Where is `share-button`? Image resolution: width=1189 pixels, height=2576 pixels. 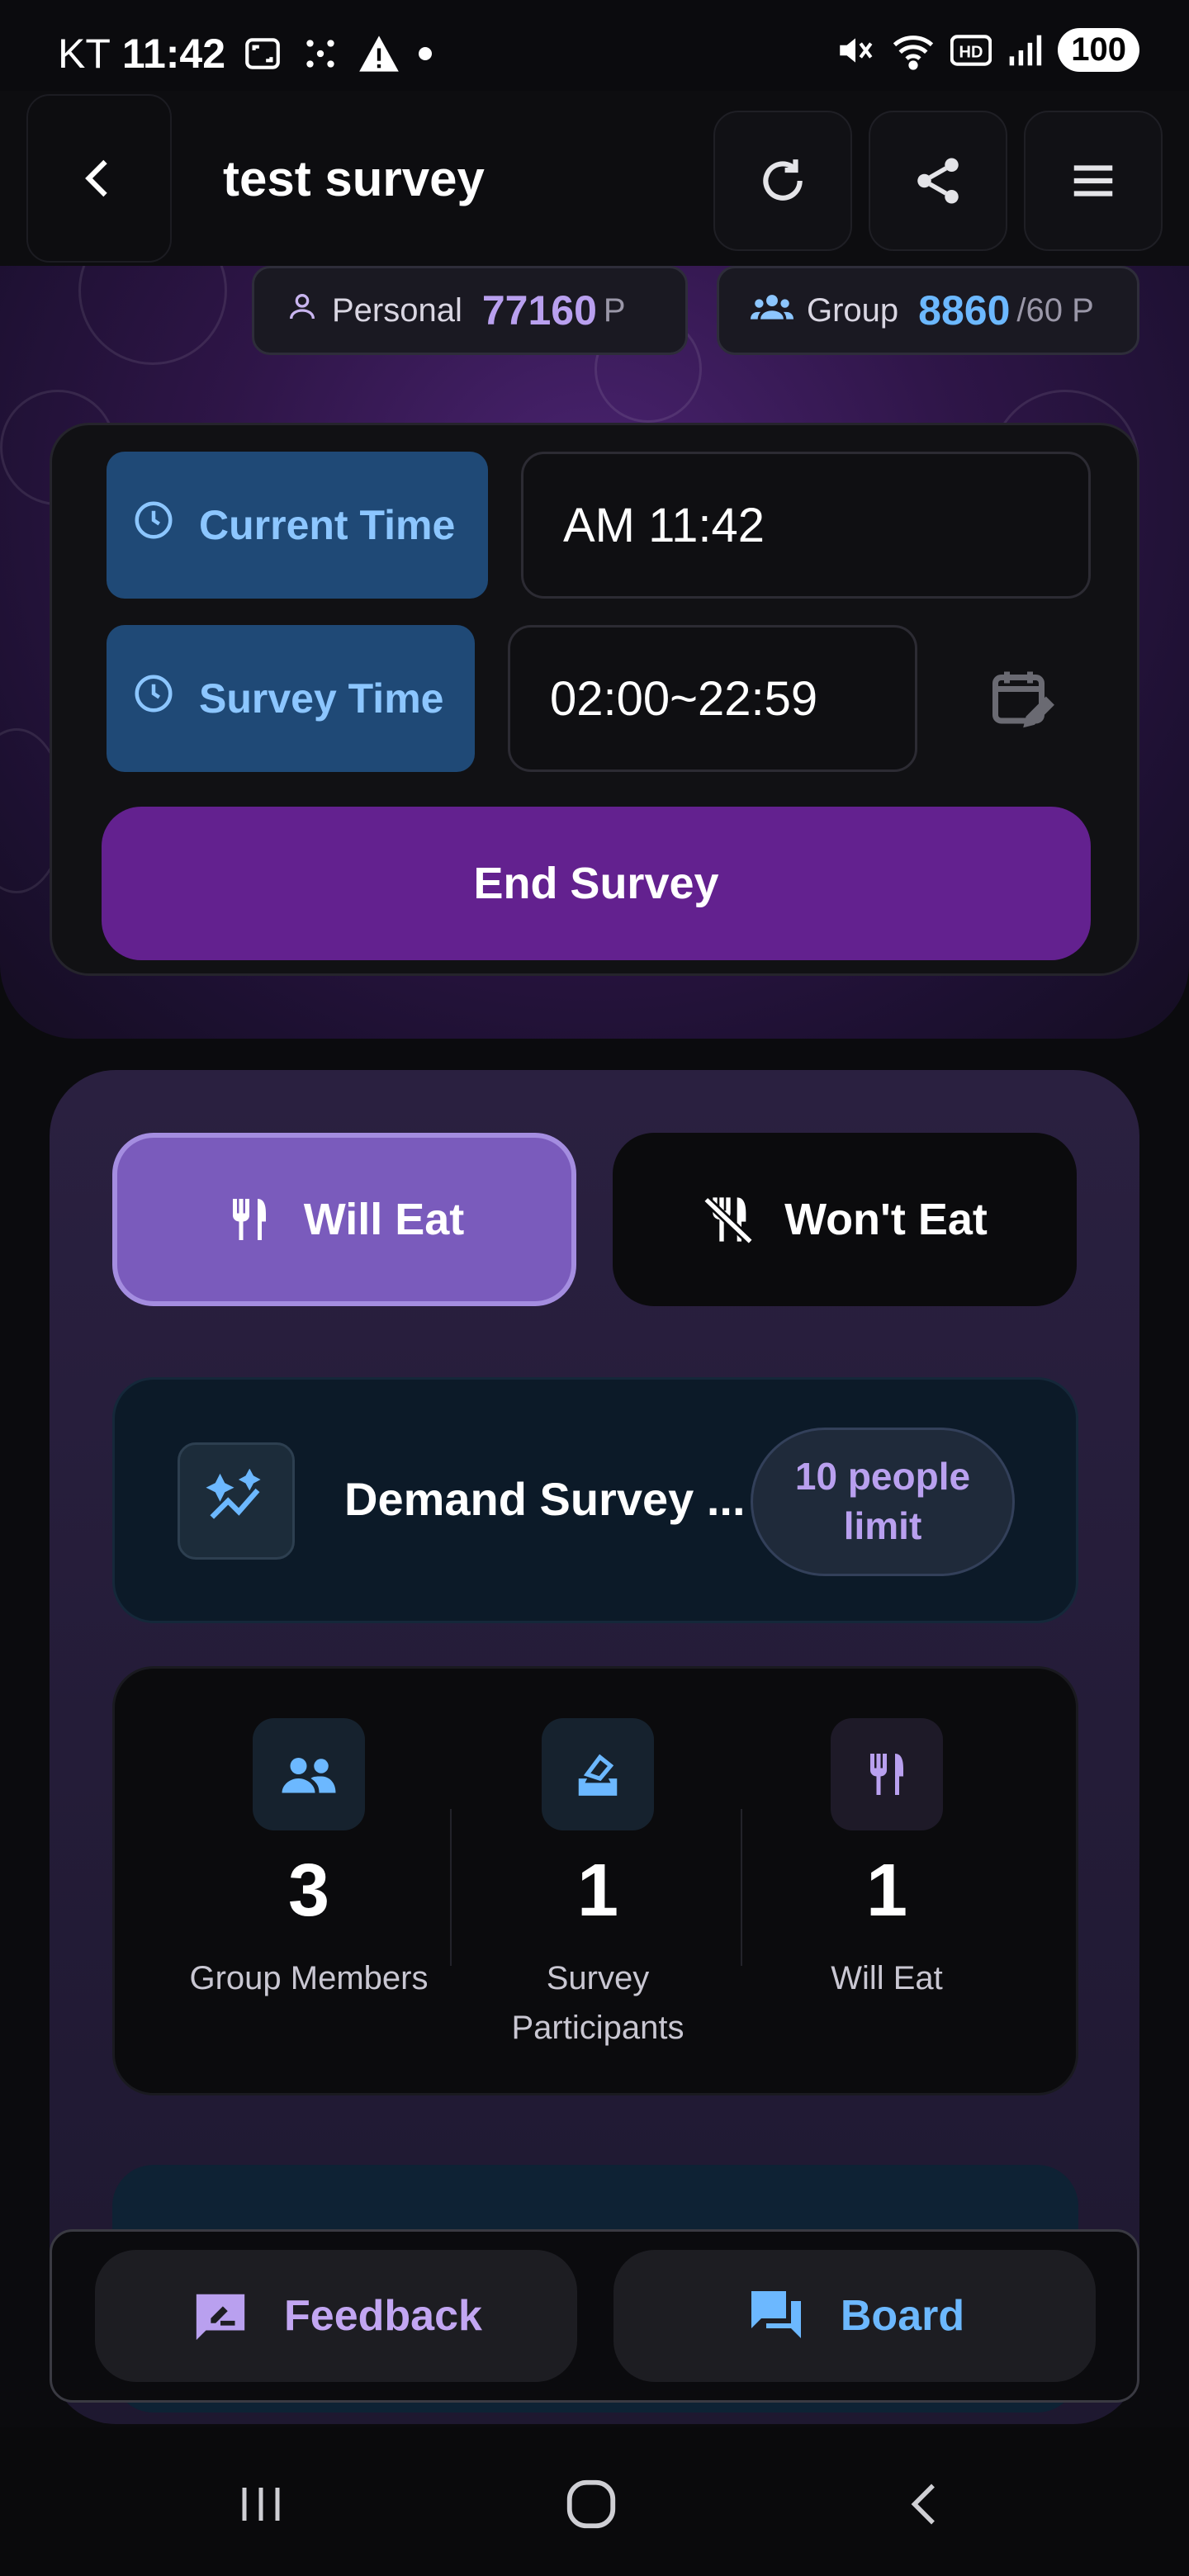 share-button is located at coordinates (938, 181).